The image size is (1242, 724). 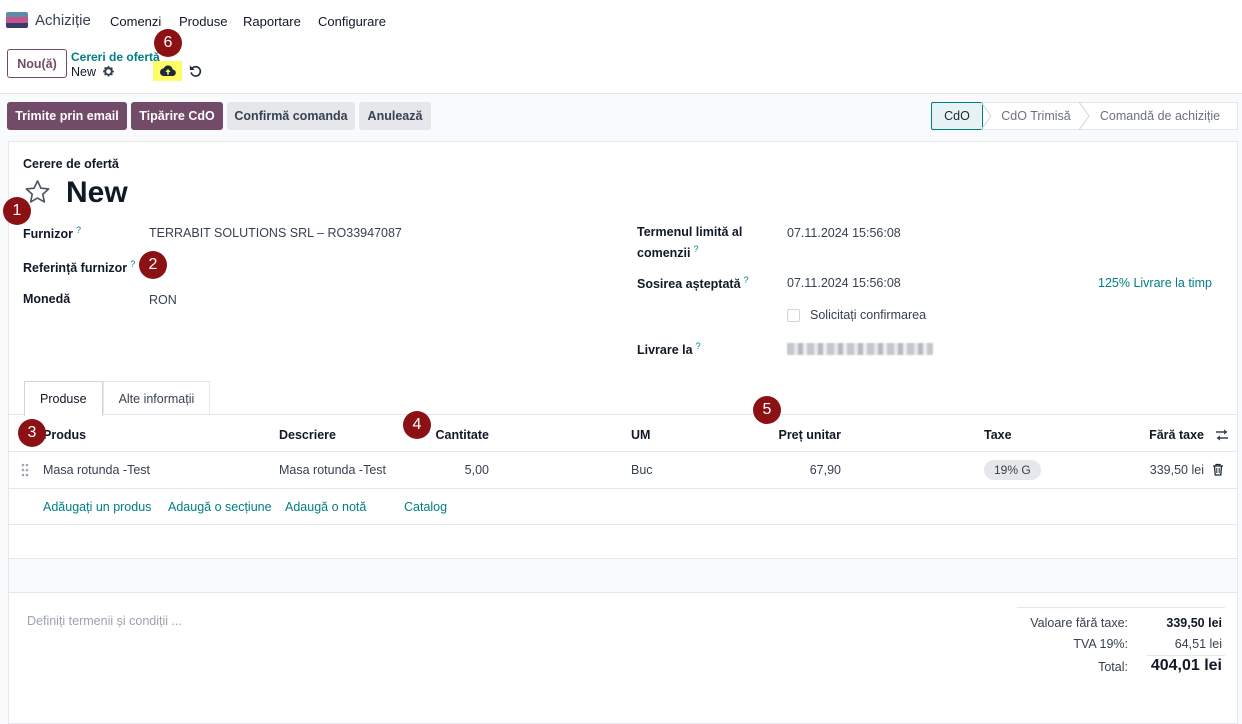 I want to click on undo-icon, so click(x=195, y=70).